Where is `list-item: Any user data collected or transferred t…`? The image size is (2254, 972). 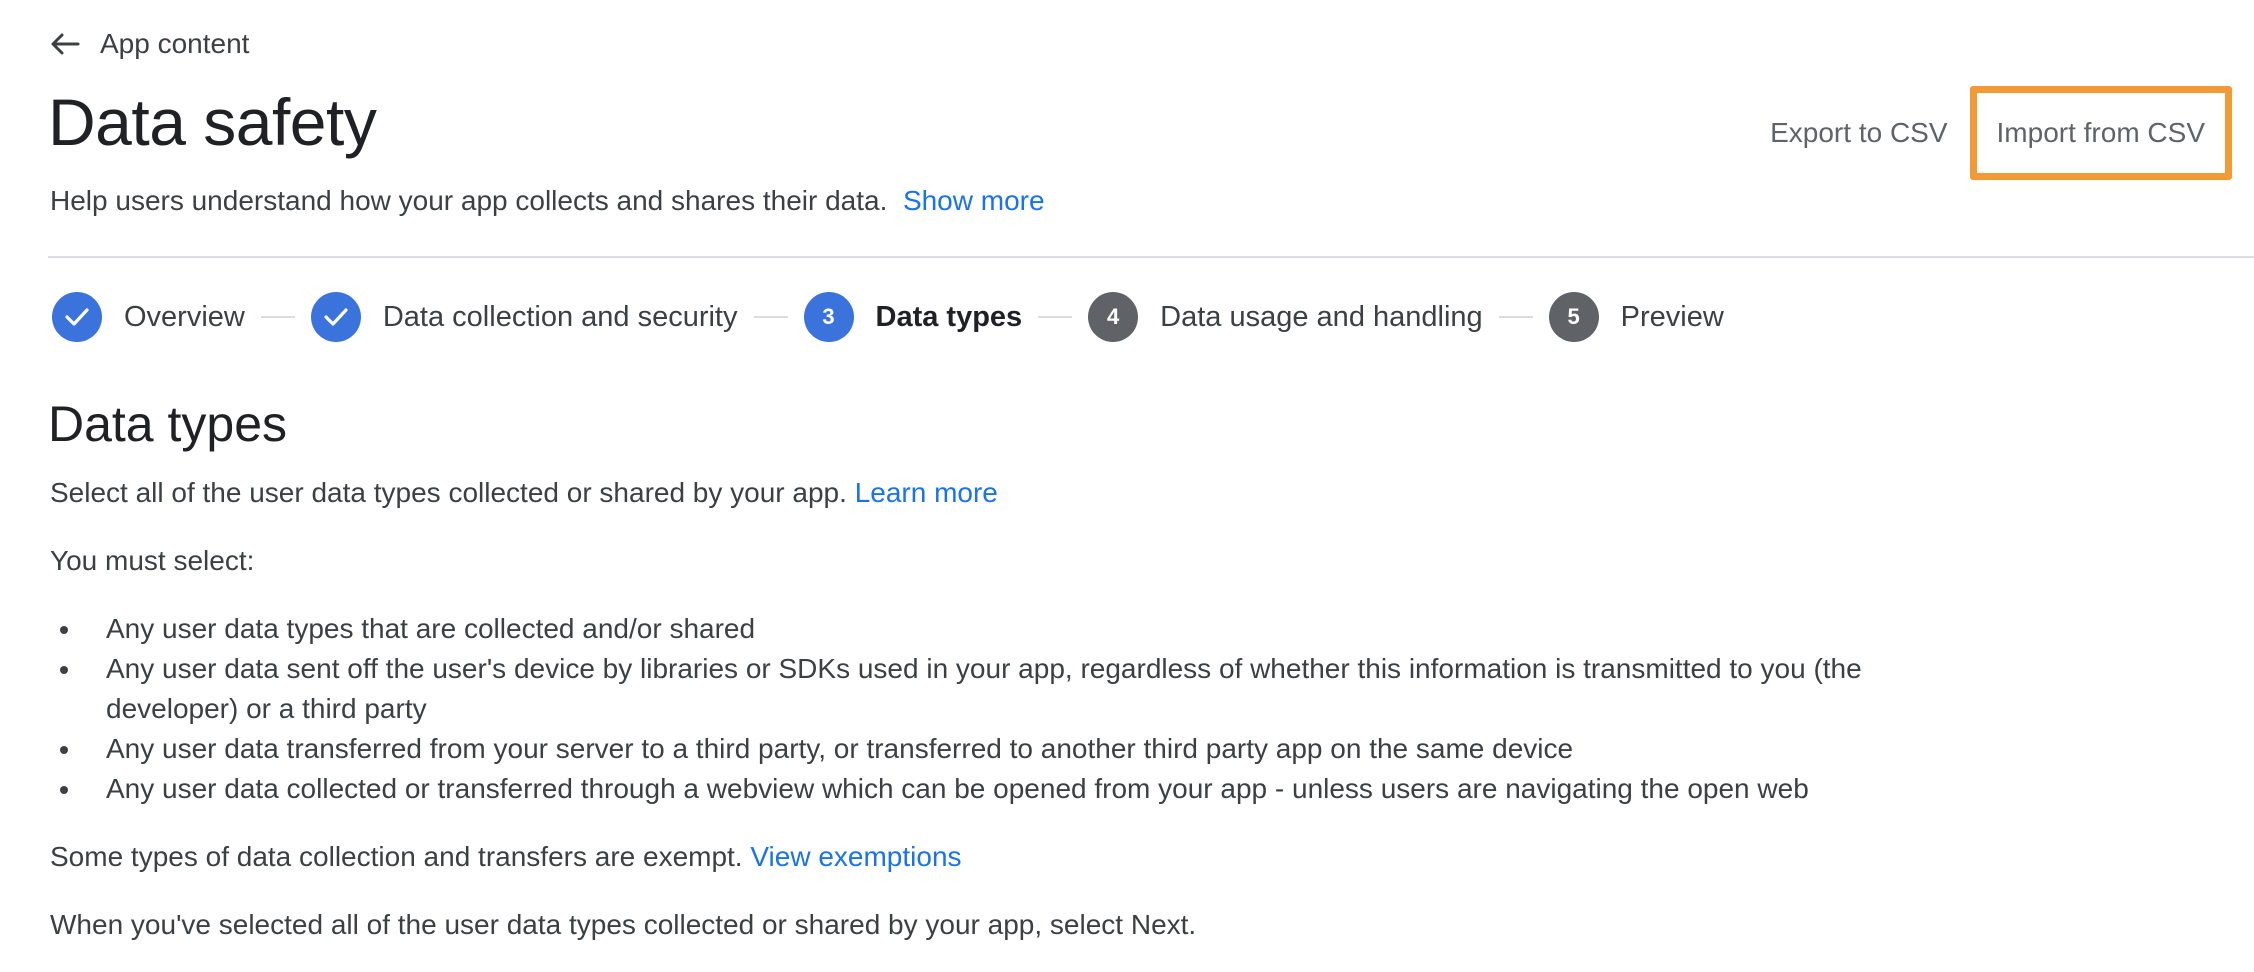
list-item: Any user data collected or transferred t… is located at coordinates (990, 789).